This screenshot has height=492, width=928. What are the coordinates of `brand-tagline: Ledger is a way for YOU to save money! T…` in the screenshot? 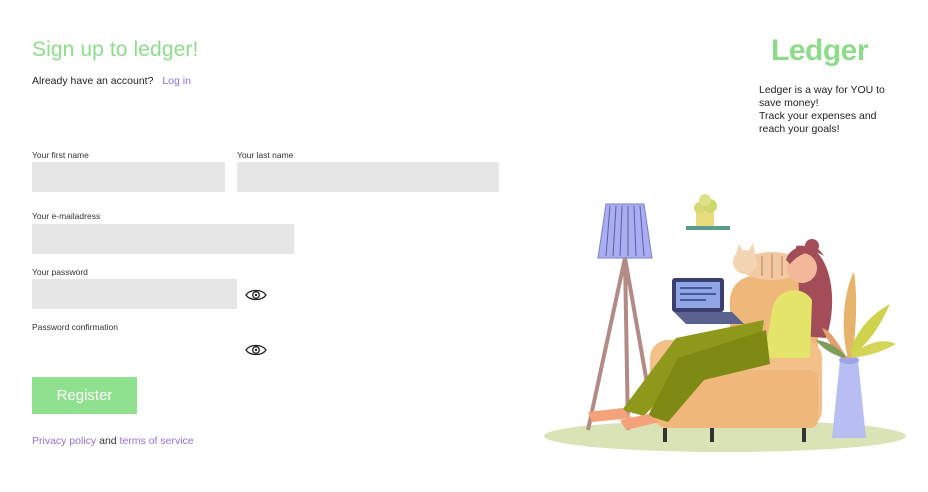 It's located at (826, 110).